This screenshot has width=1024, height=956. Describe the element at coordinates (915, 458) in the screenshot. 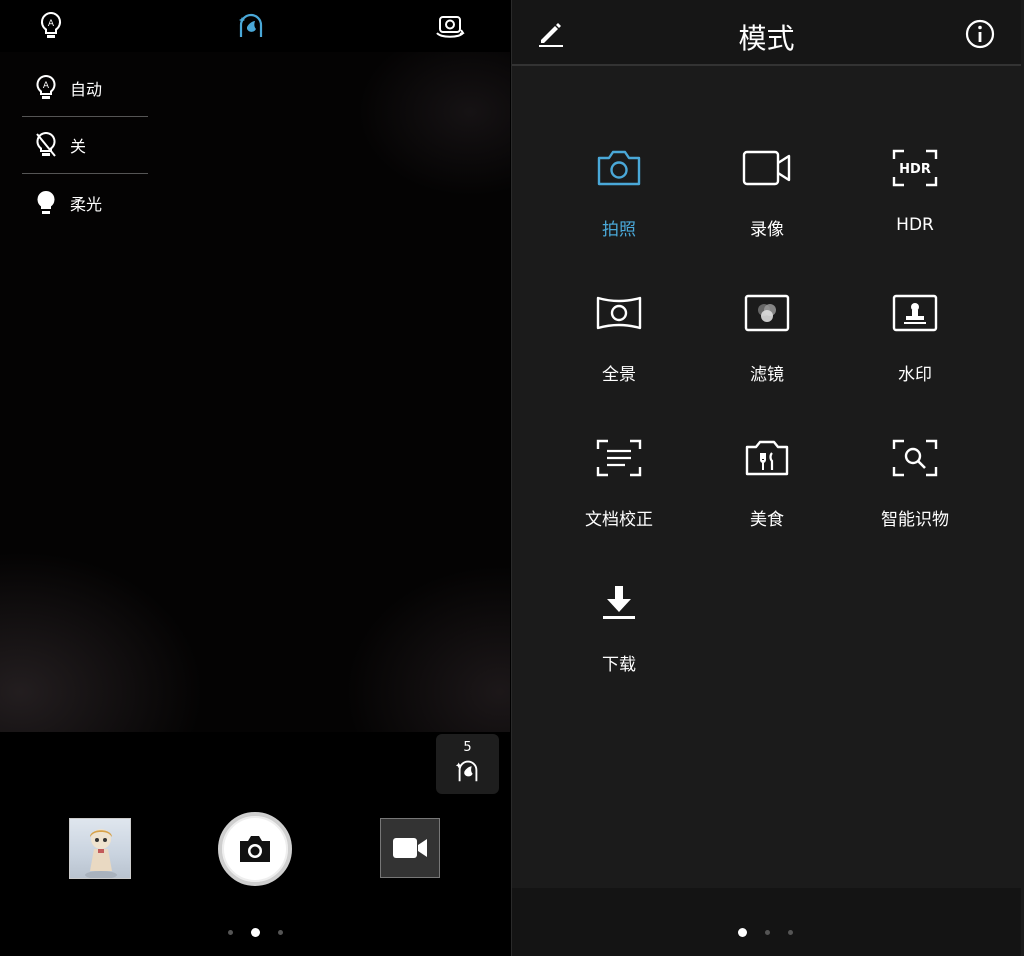

I see `object-search-icon` at that location.